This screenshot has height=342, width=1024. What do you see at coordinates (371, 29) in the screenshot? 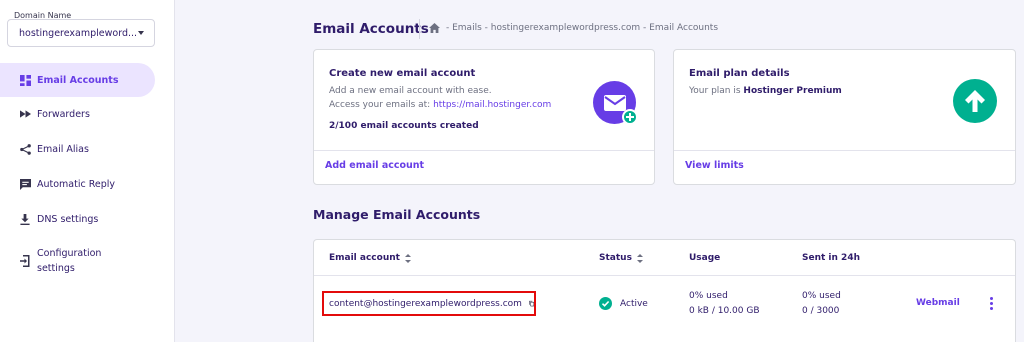
I see `page-title: Email Accounts` at bounding box center [371, 29].